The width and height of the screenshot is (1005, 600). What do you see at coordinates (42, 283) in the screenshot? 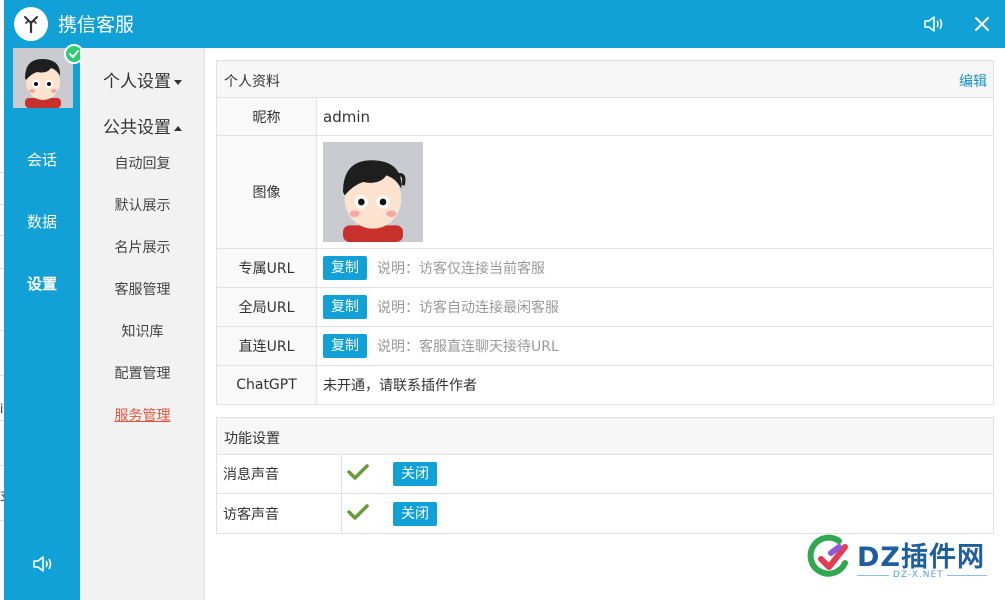
I see `nav-item-settings: 设置` at bounding box center [42, 283].